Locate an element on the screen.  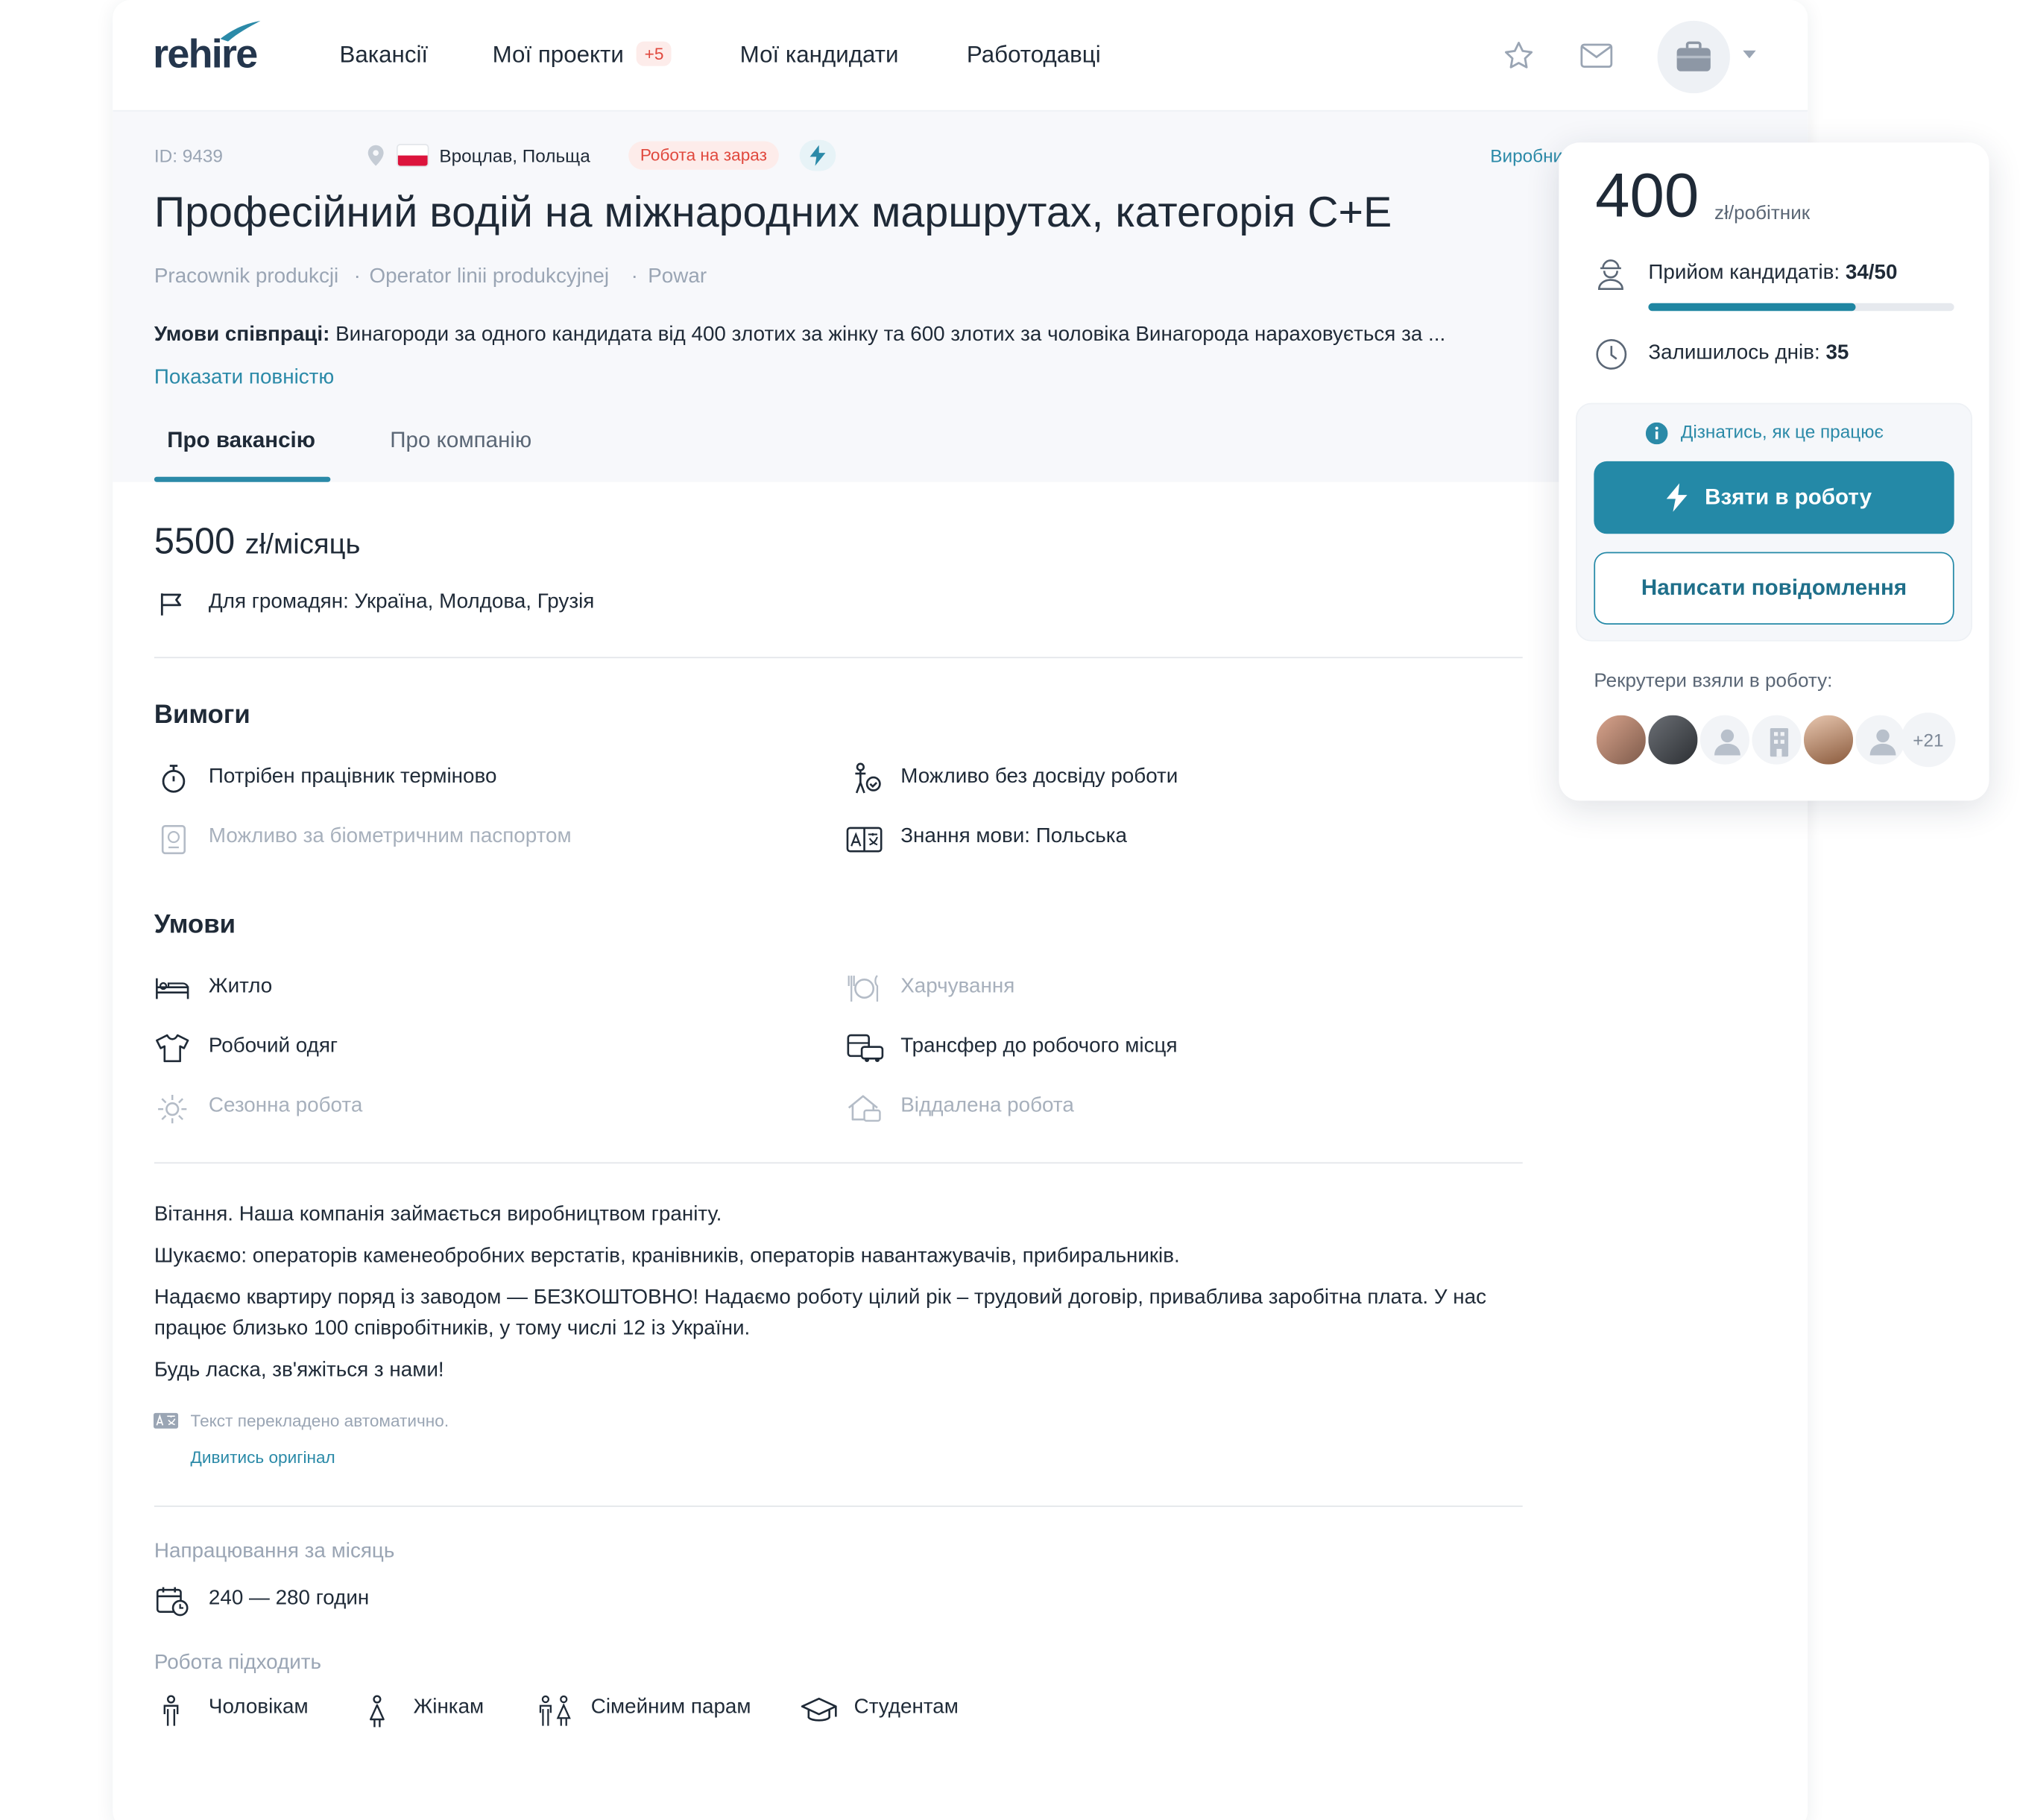
requirement-item: Можливо за біометричним паспортом is located at coordinates (390, 836).